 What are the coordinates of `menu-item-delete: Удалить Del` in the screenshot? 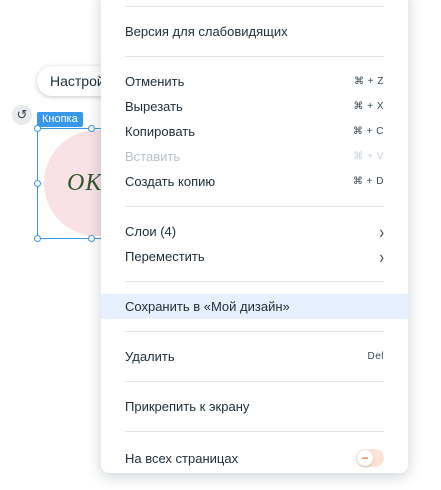 It's located at (254, 356).